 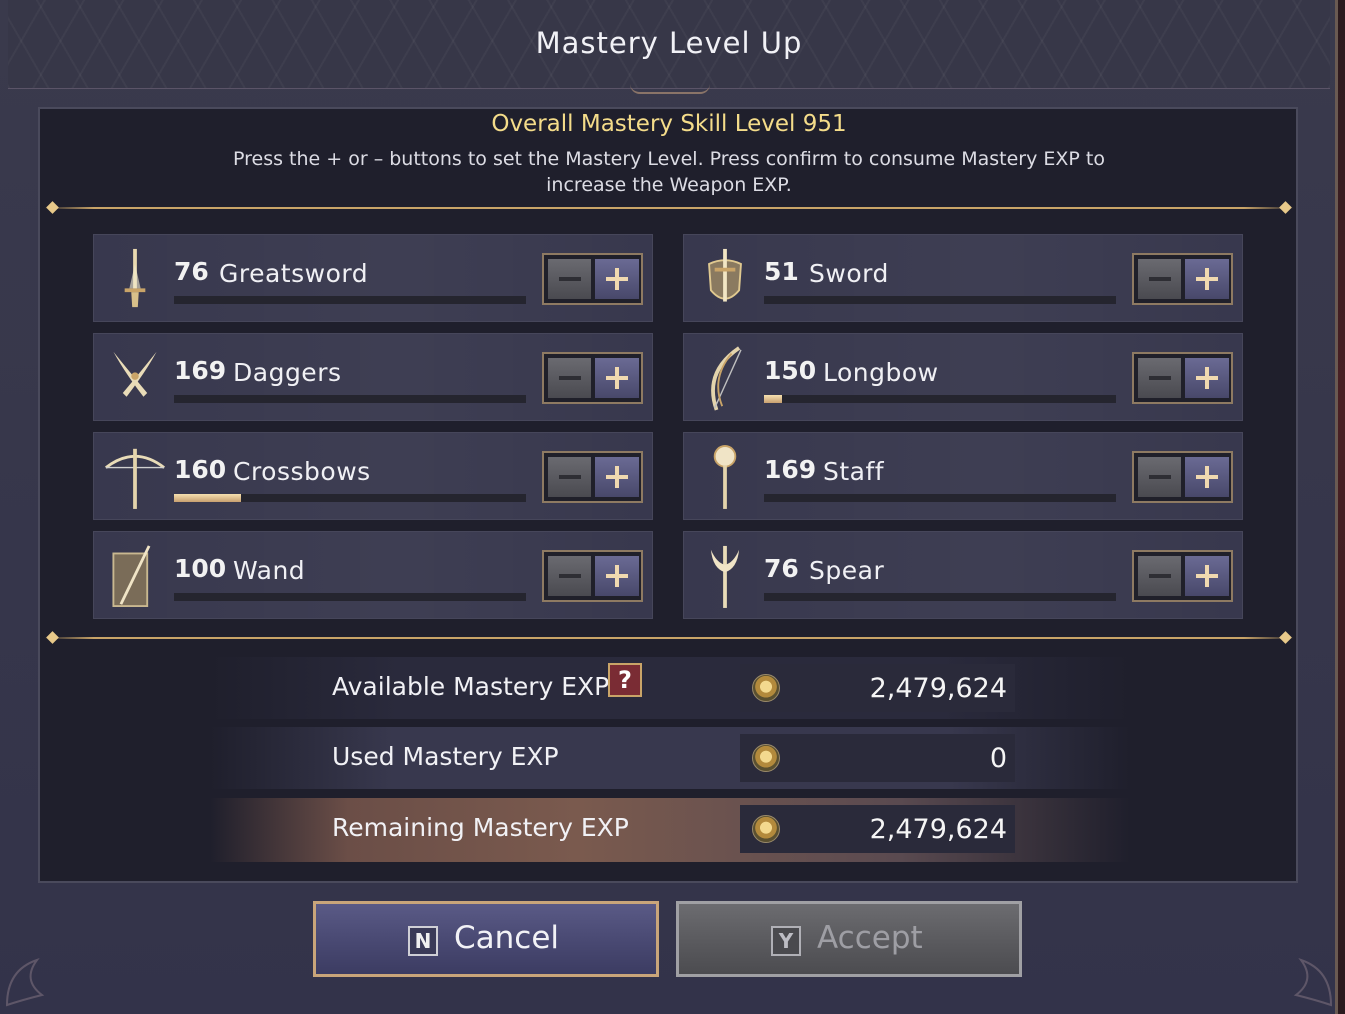 What do you see at coordinates (669, 43) in the screenshot?
I see `dialog-title: Mastery Level Up` at bounding box center [669, 43].